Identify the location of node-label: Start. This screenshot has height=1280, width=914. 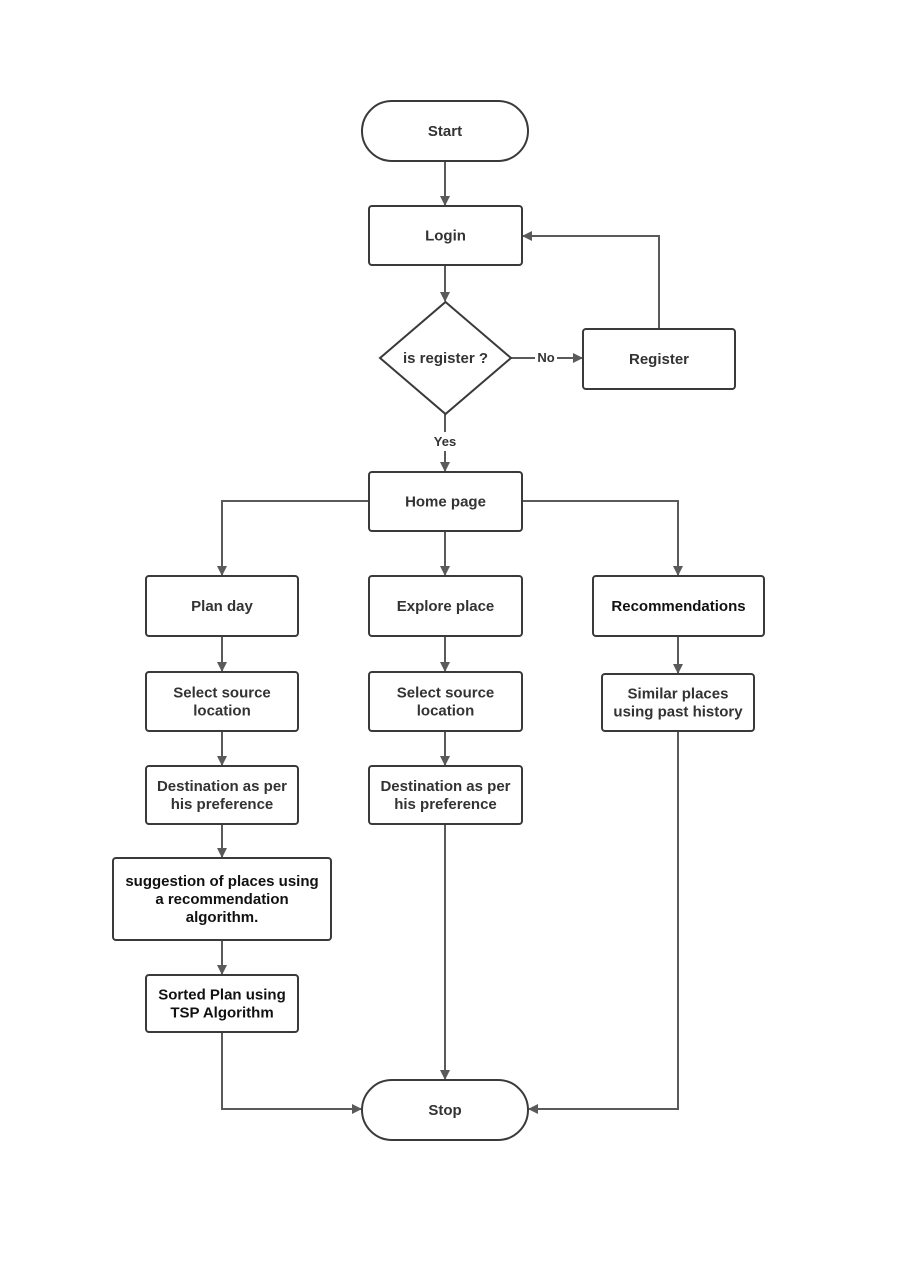
(445, 131).